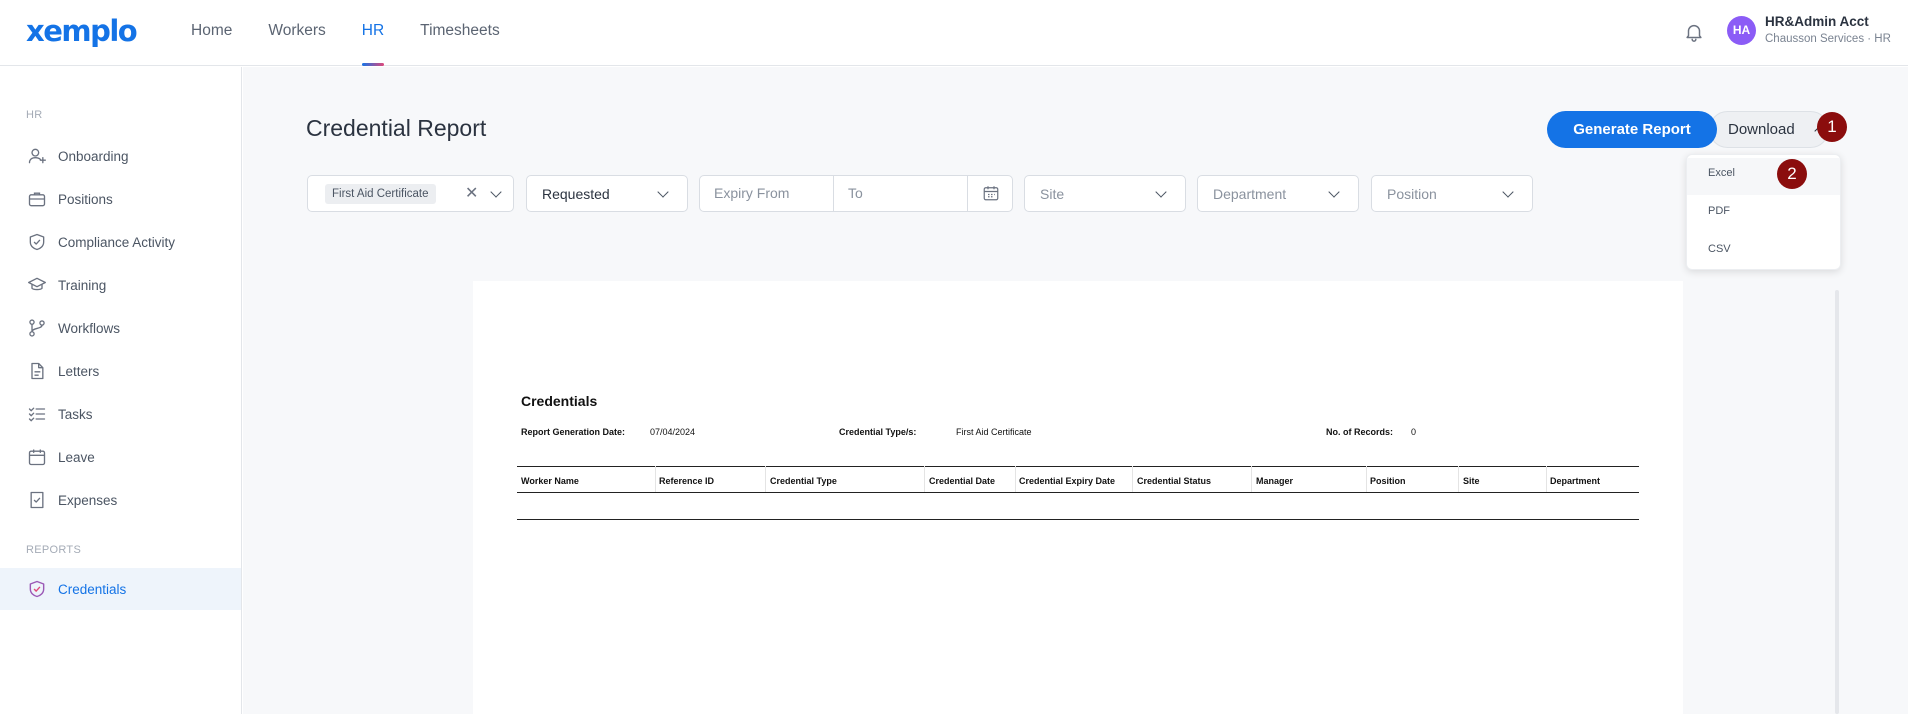 Image resolution: width=1908 pixels, height=714 pixels. I want to click on sidebar-item-credentials: Credentials, so click(120, 589).